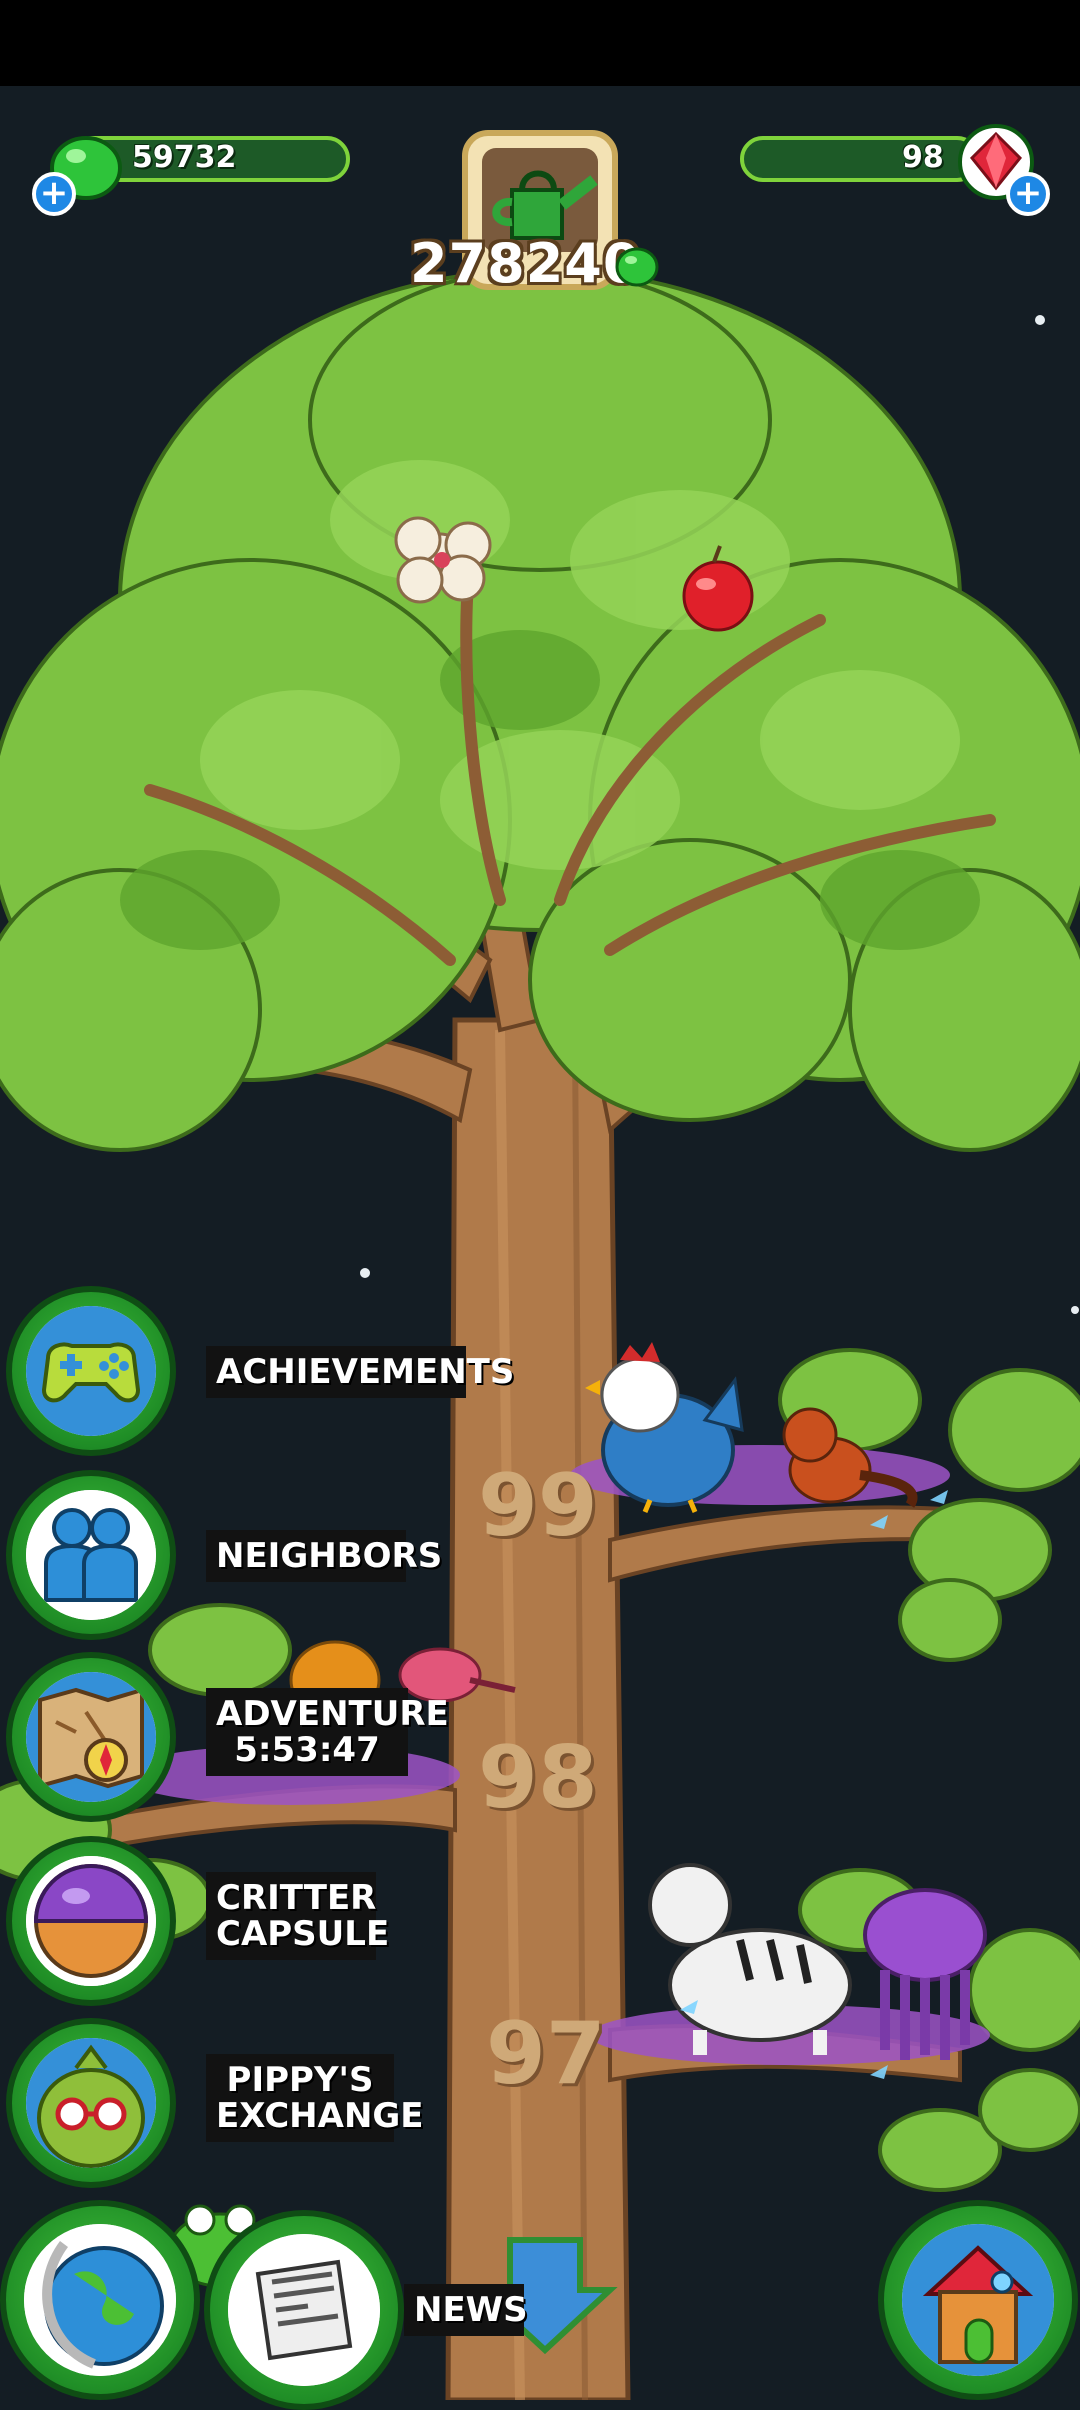 This screenshot has width=1080, height=2410. Describe the element at coordinates (315, 2098) in the screenshot. I see `pippys-exchange-label: PIPPY'S EXCHANGE` at that location.